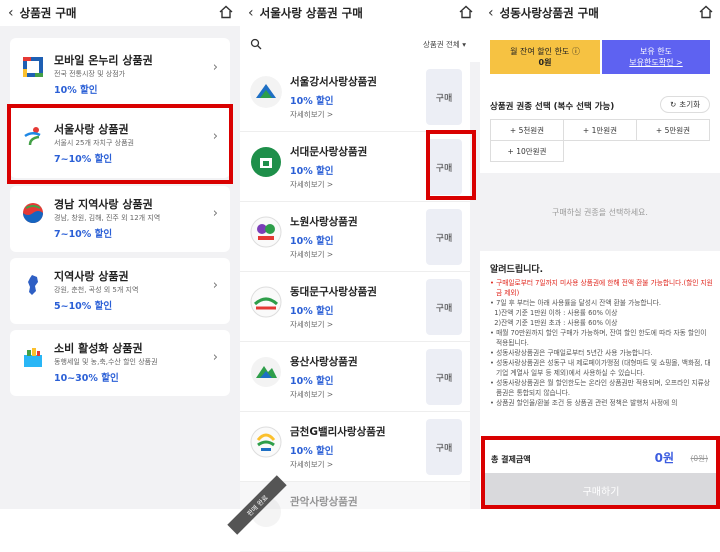 The image size is (720, 552). What do you see at coordinates (549, 13) in the screenshot?
I see `page-title: 성동사랑상품권 구매` at bounding box center [549, 13].